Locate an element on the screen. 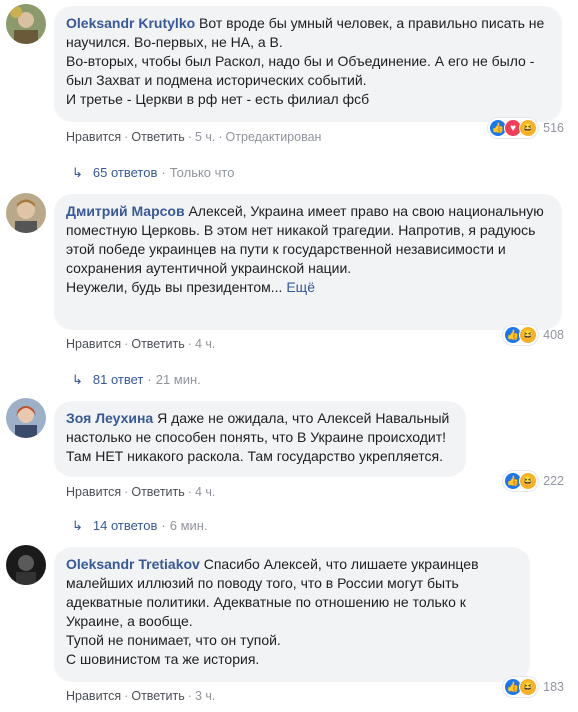 The width and height of the screenshot is (578, 712). comment-actions: Нравится · Ответить · 3 ч. is located at coordinates (141, 696).